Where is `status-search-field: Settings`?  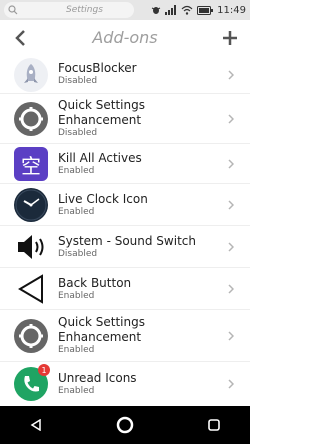
status-search-field: Settings is located at coordinates (69, 10).